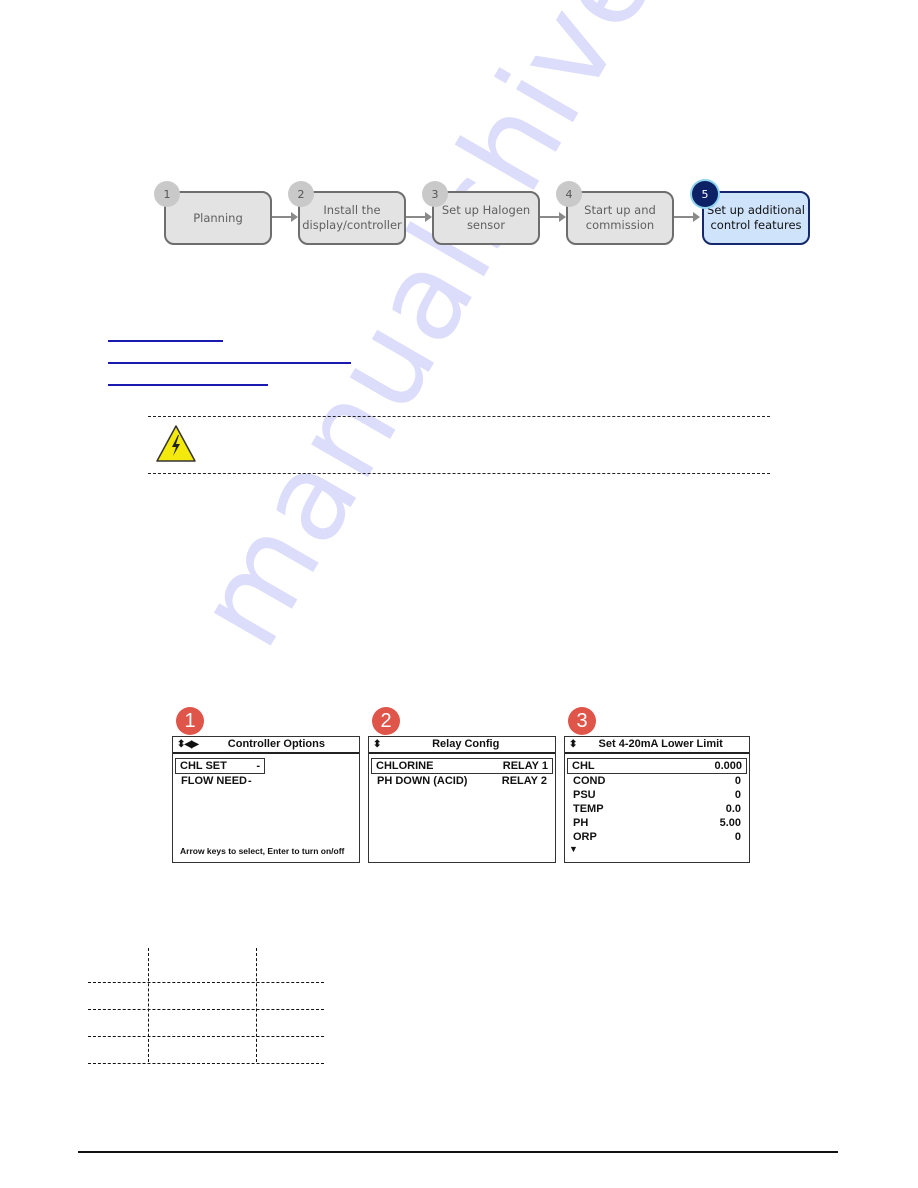 The height and width of the screenshot is (1188, 918). I want to click on step-label: control features, so click(756, 225).